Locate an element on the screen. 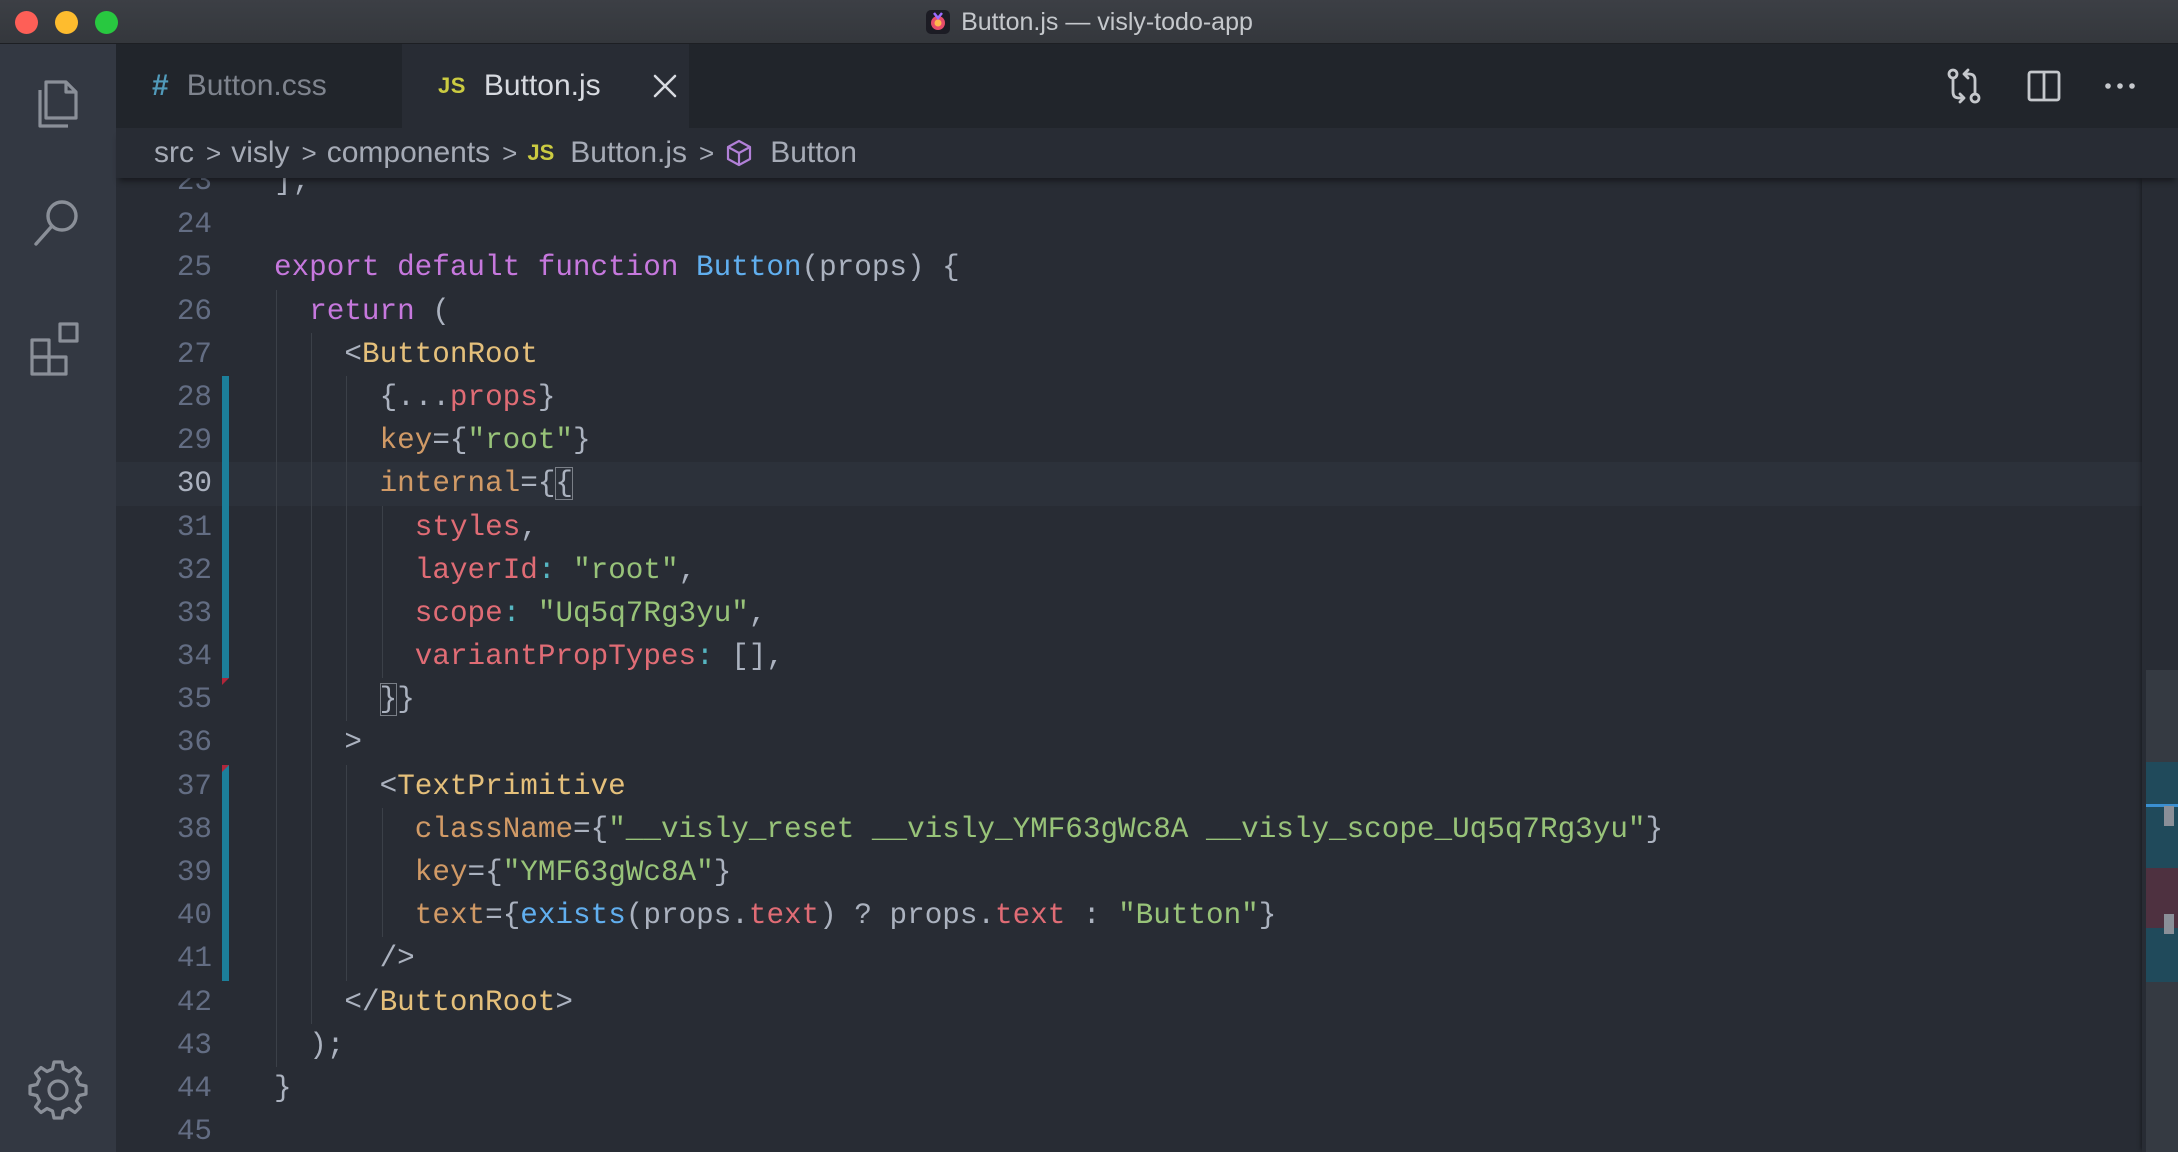 The height and width of the screenshot is (1152, 2178). code-line: 31 styles, is located at coordinates (1129, 527).